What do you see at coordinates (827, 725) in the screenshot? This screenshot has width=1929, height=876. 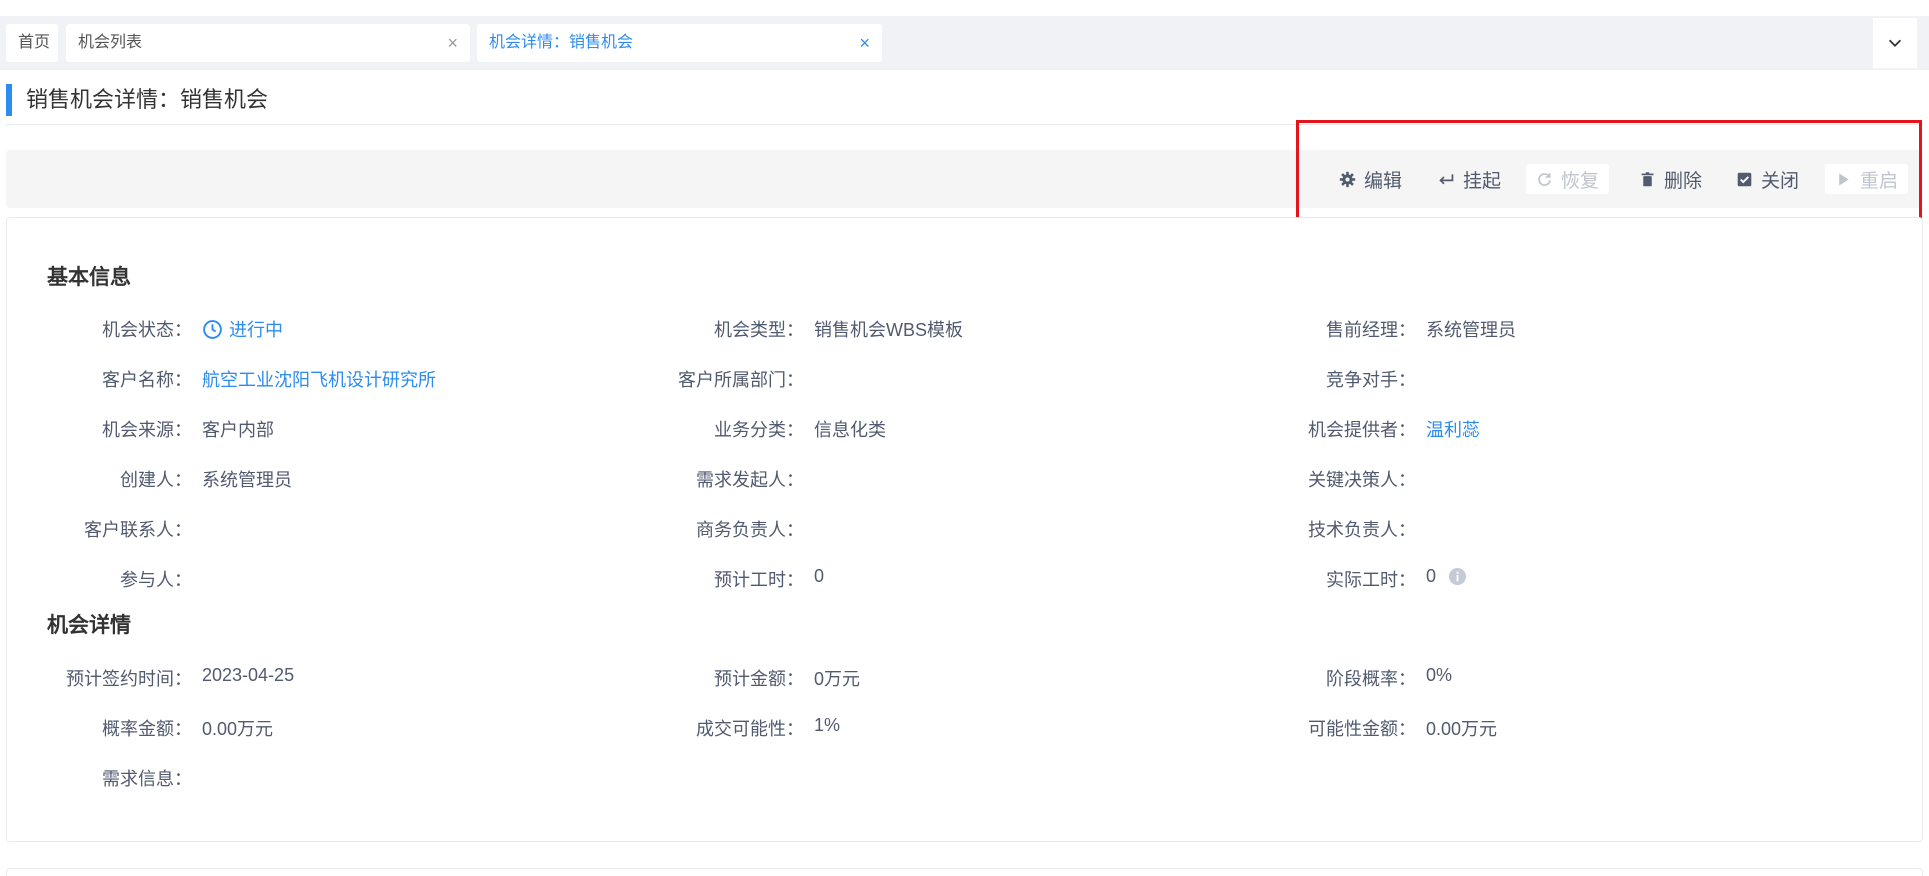 I see `deal-prob-value: 1%` at bounding box center [827, 725].